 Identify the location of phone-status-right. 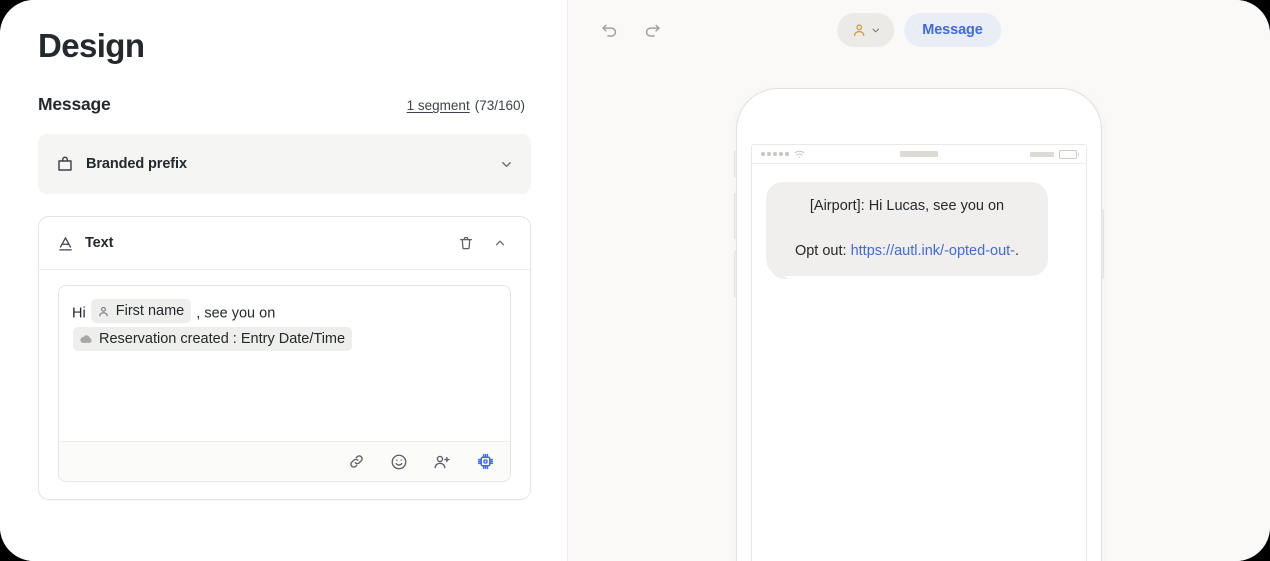
(1054, 154).